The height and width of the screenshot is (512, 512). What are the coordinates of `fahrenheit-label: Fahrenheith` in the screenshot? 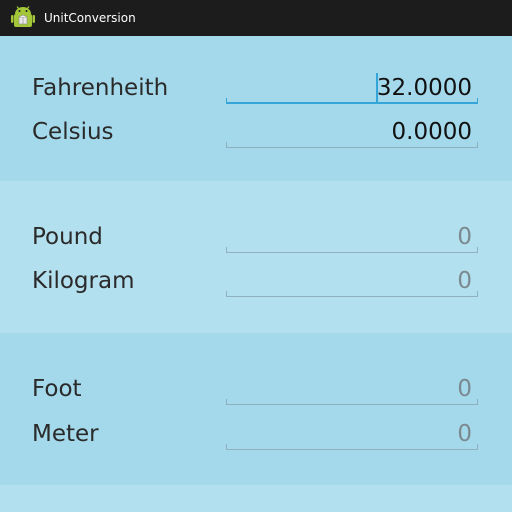 It's located at (100, 88).